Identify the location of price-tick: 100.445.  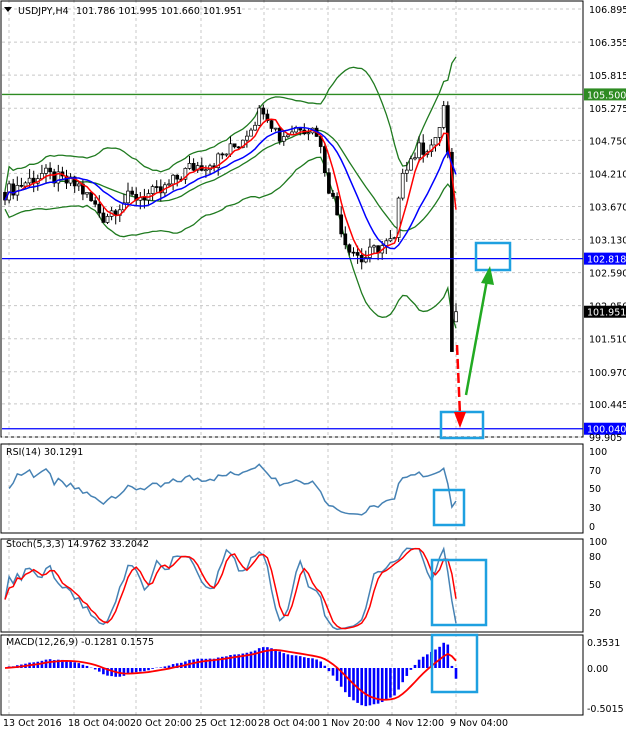
(607, 405).